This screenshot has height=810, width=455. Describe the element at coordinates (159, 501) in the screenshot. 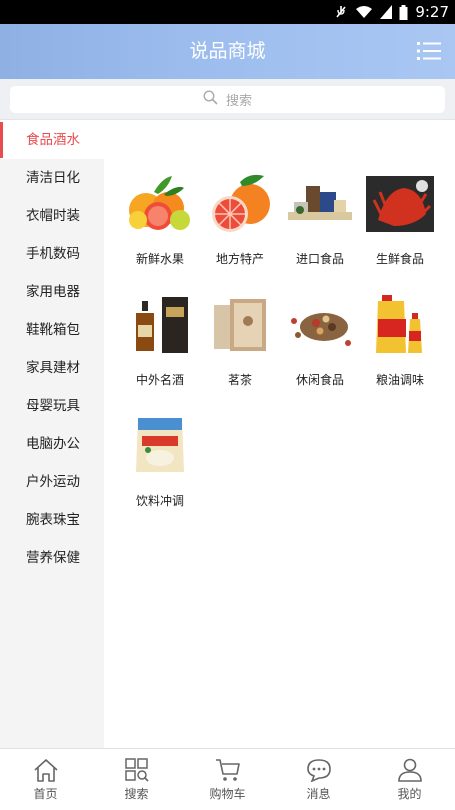

I see `subcategory-label: 饮料冲调` at that location.